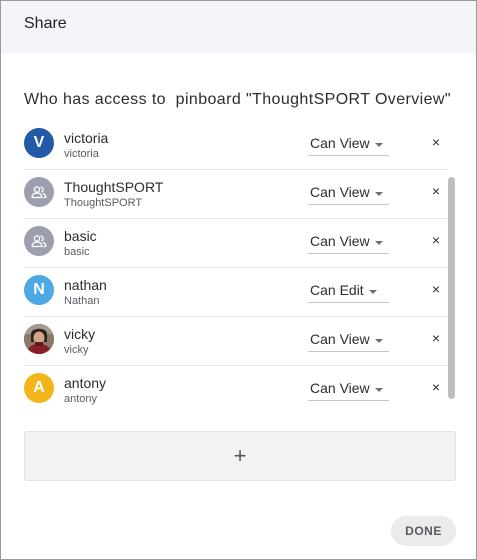 Image resolution: width=477 pixels, height=560 pixels. Describe the element at coordinates (236, 292) in the screenshot. I see `list-item-nathan: N nathan Nathan Can Edit ×` at that location.